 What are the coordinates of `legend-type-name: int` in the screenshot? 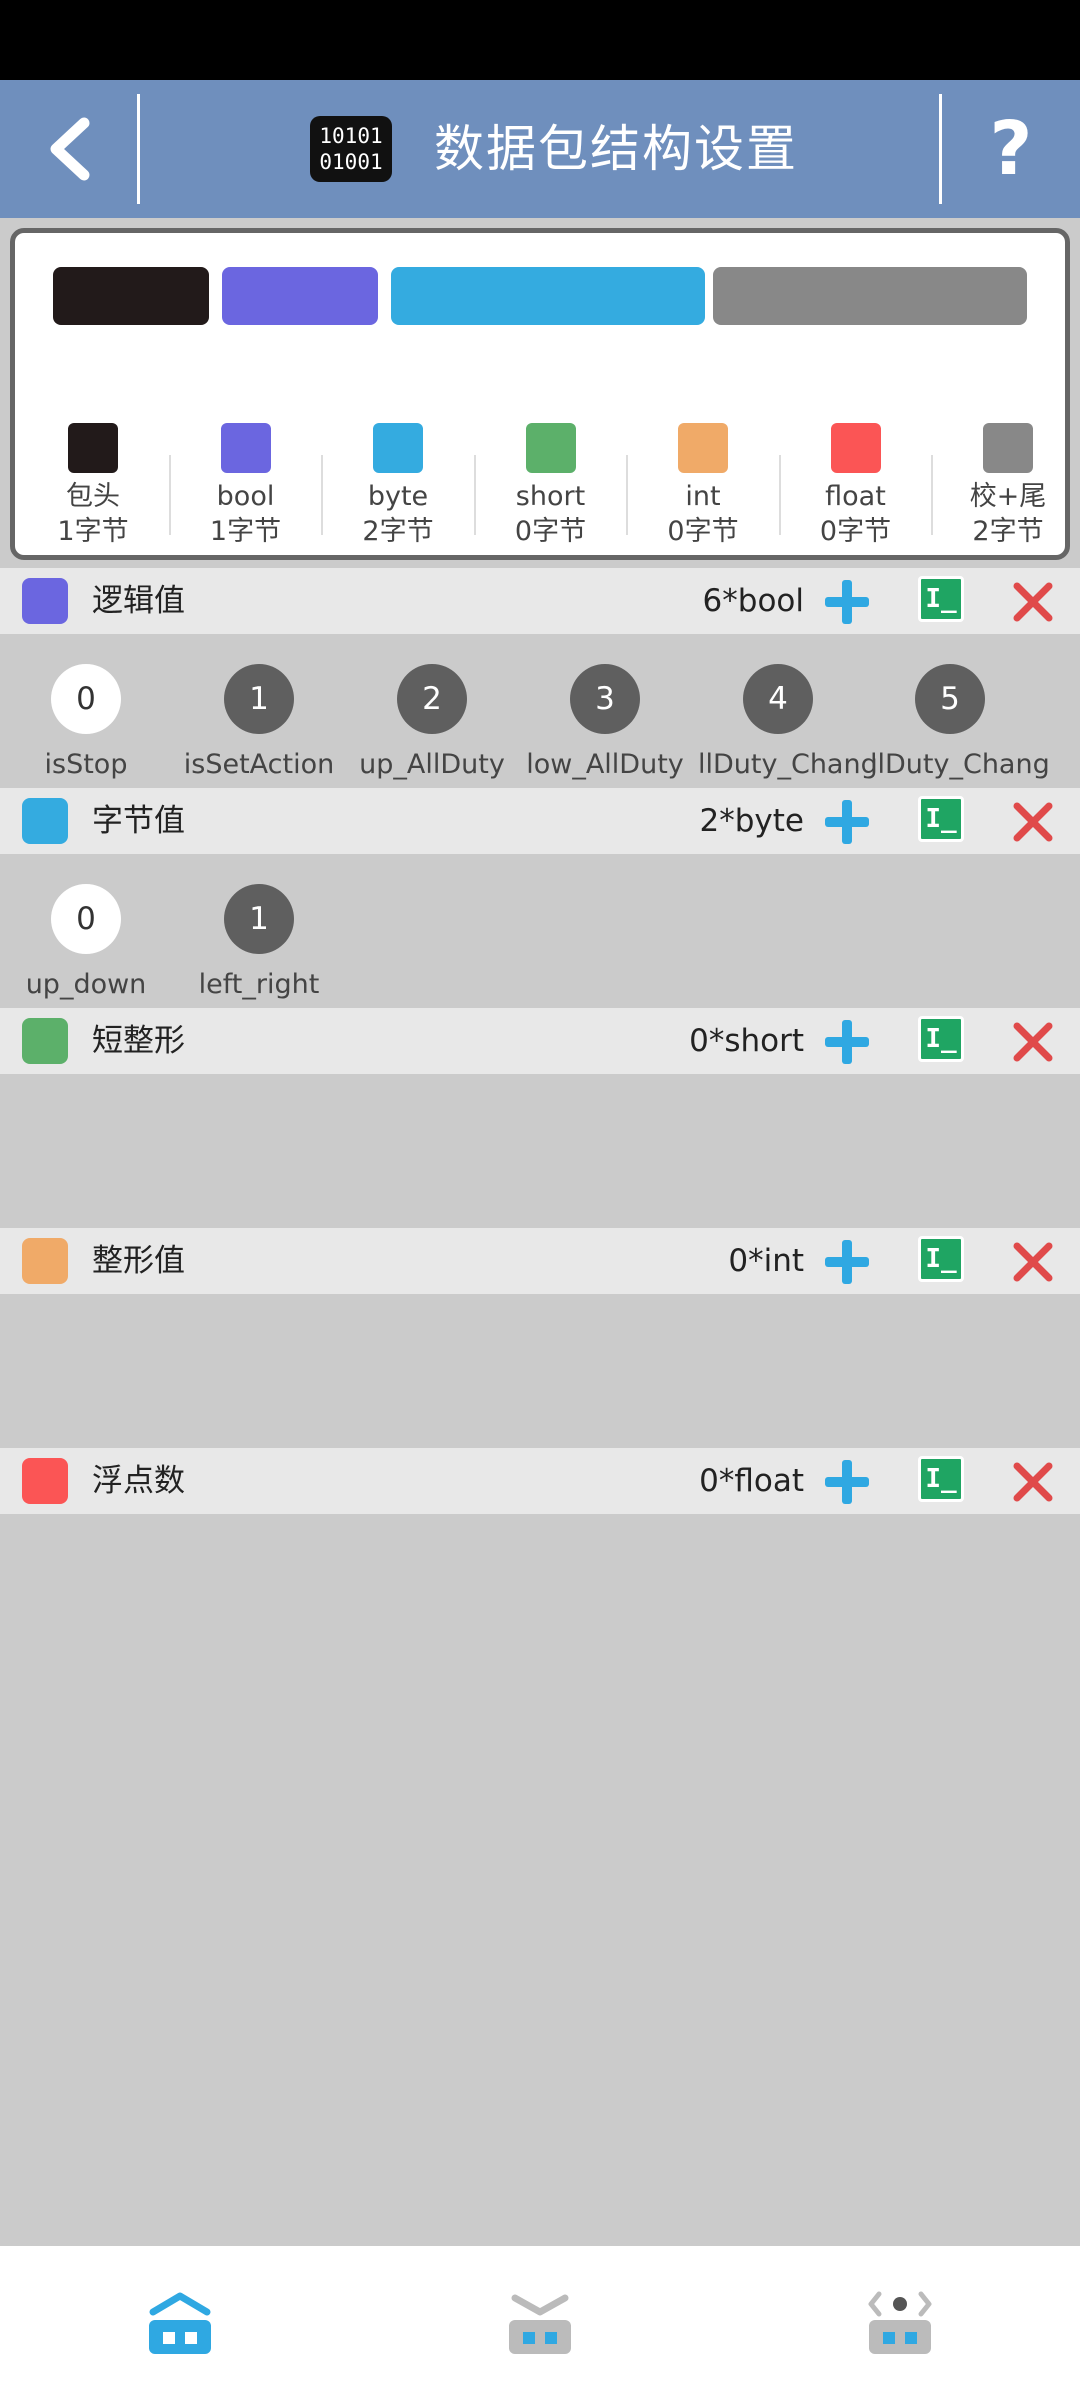 It's located at (703, 496).